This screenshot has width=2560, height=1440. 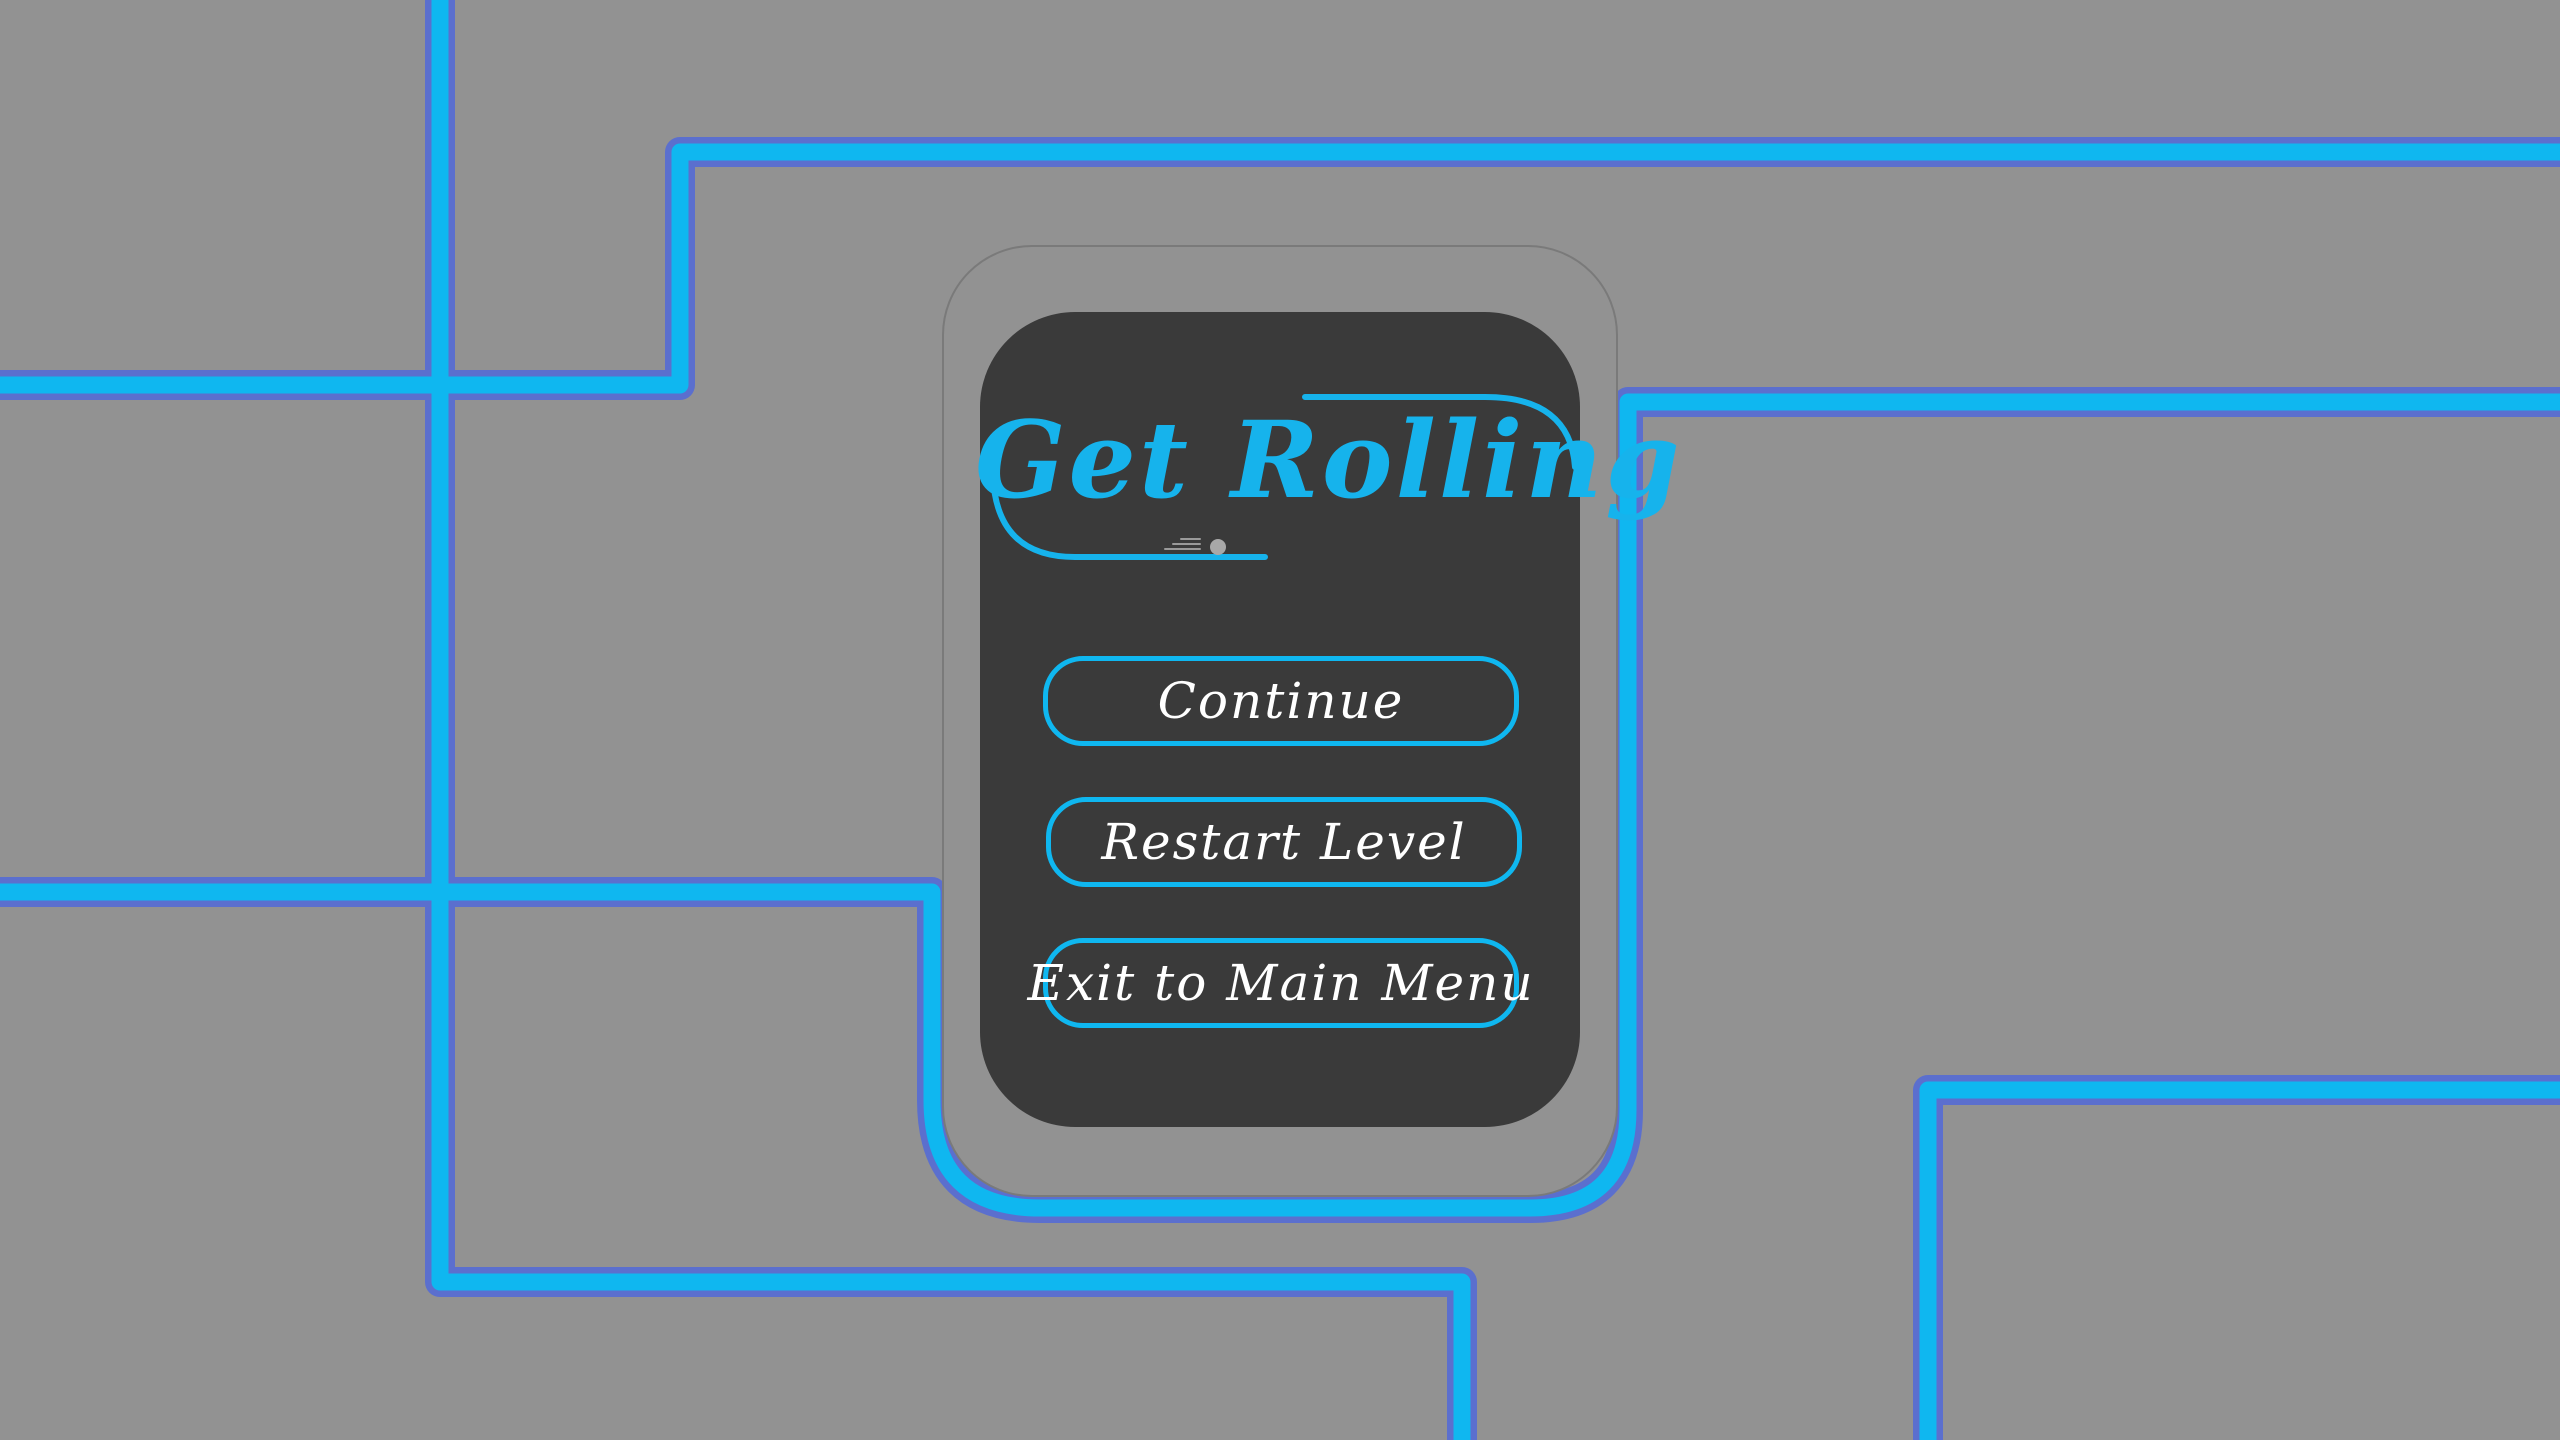 What do you see at coordinates (1218, 547) in the screenshot?
I see `ball-icon` at bounding box center [1218, 547].